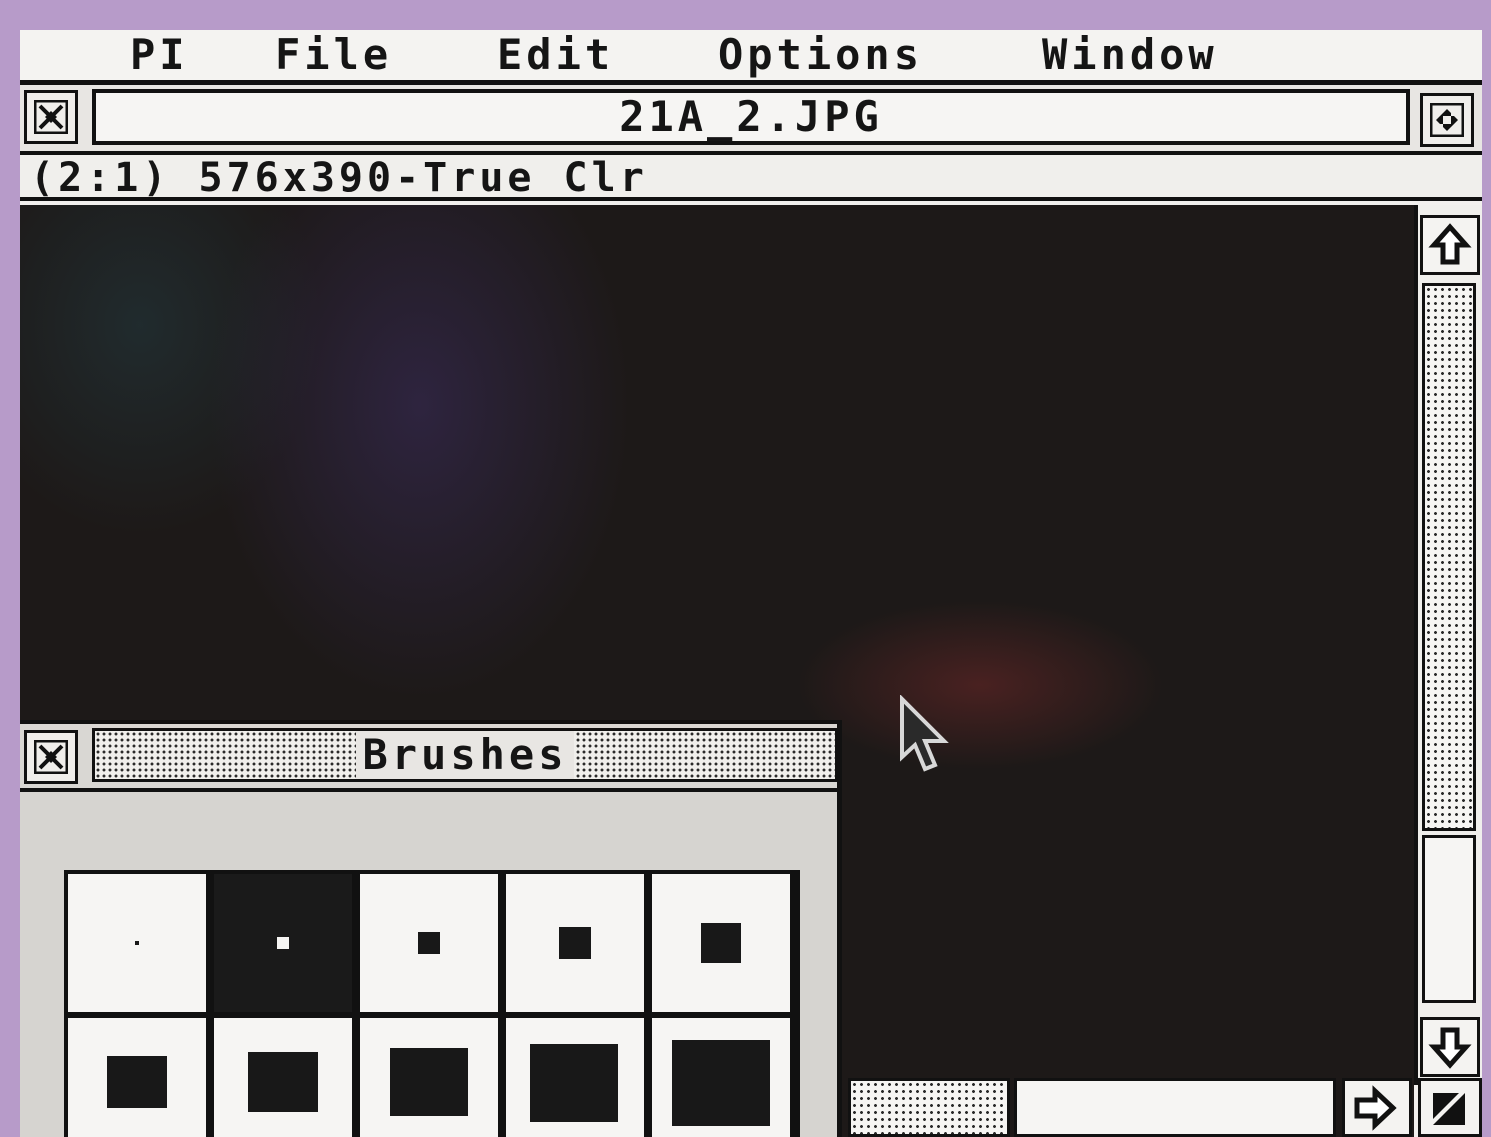 This screenshot has height=1137, width=1491. Describe the element at coordinates (1449, 919) in the screenshot. I see `vertical-scroll-thumb` at that location.